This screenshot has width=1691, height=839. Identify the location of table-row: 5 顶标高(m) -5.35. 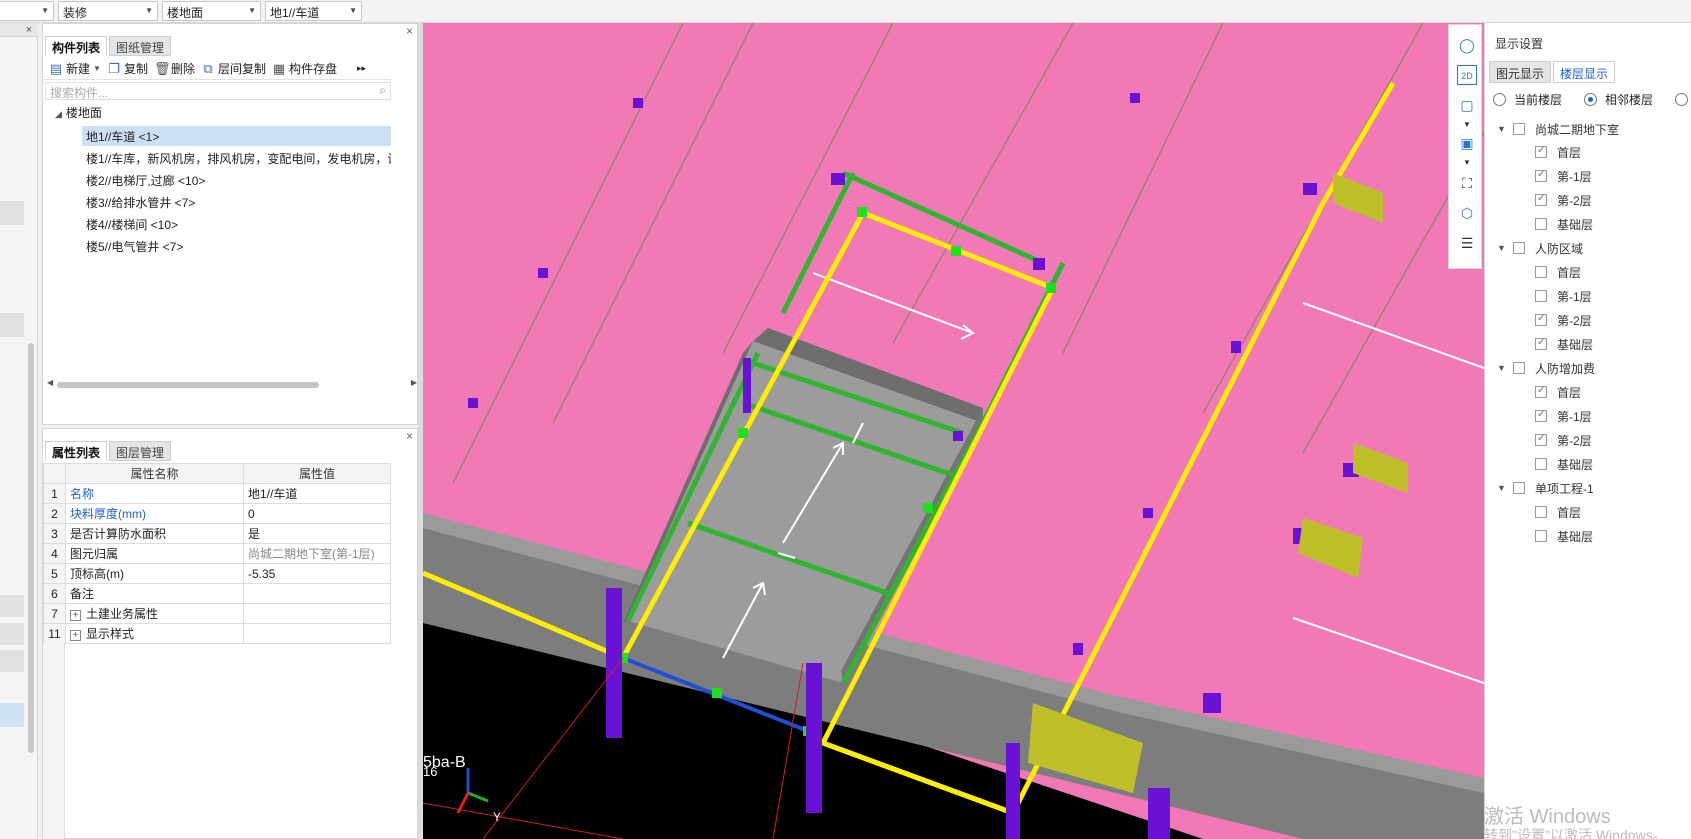
(217, 573).